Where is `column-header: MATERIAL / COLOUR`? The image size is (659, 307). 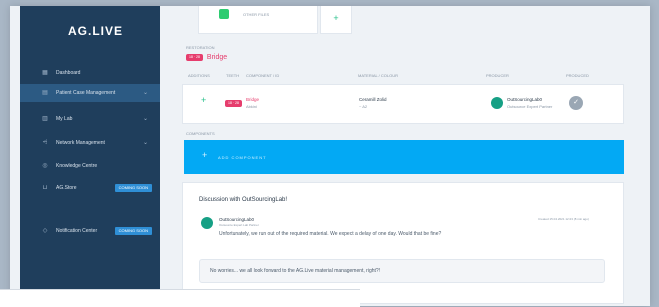
column-header: MATERIAL / COLOUR is located at coordinates (378, 75).